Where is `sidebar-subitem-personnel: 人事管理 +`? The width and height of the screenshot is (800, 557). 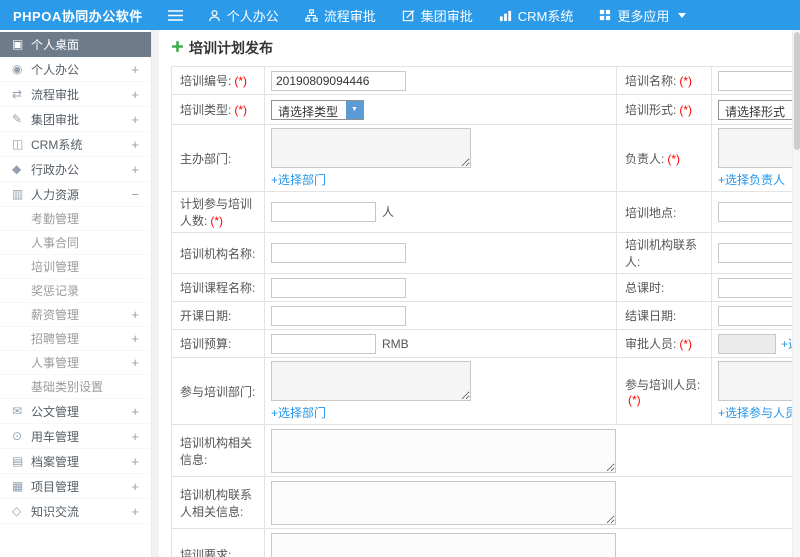 sidebar-subitem-personnel: 人事管理 + is located at coordinates (75, 363).